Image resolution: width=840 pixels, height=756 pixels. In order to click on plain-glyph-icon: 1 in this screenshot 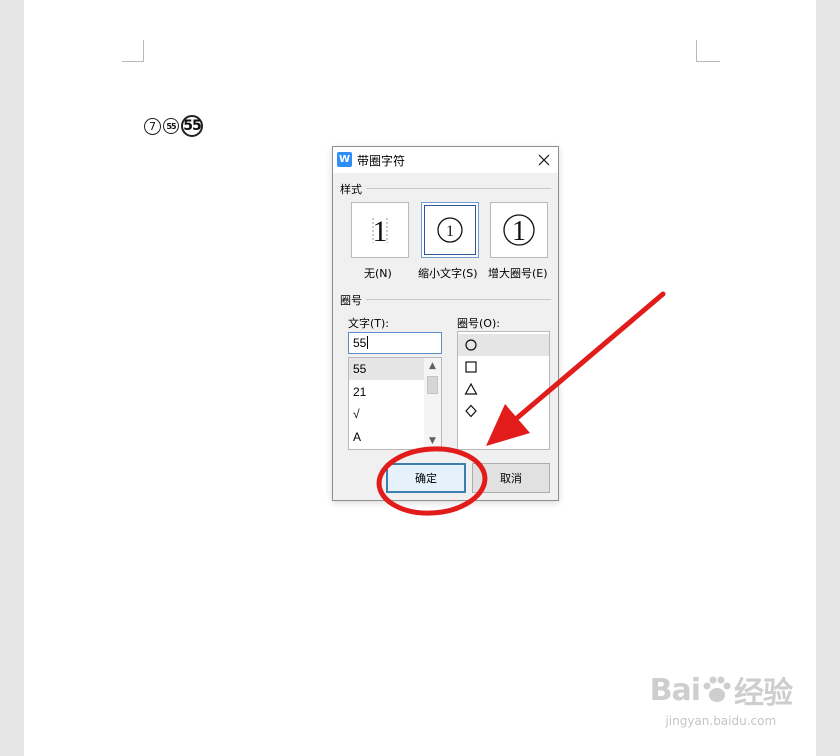, I will do `click(380, 231)`.